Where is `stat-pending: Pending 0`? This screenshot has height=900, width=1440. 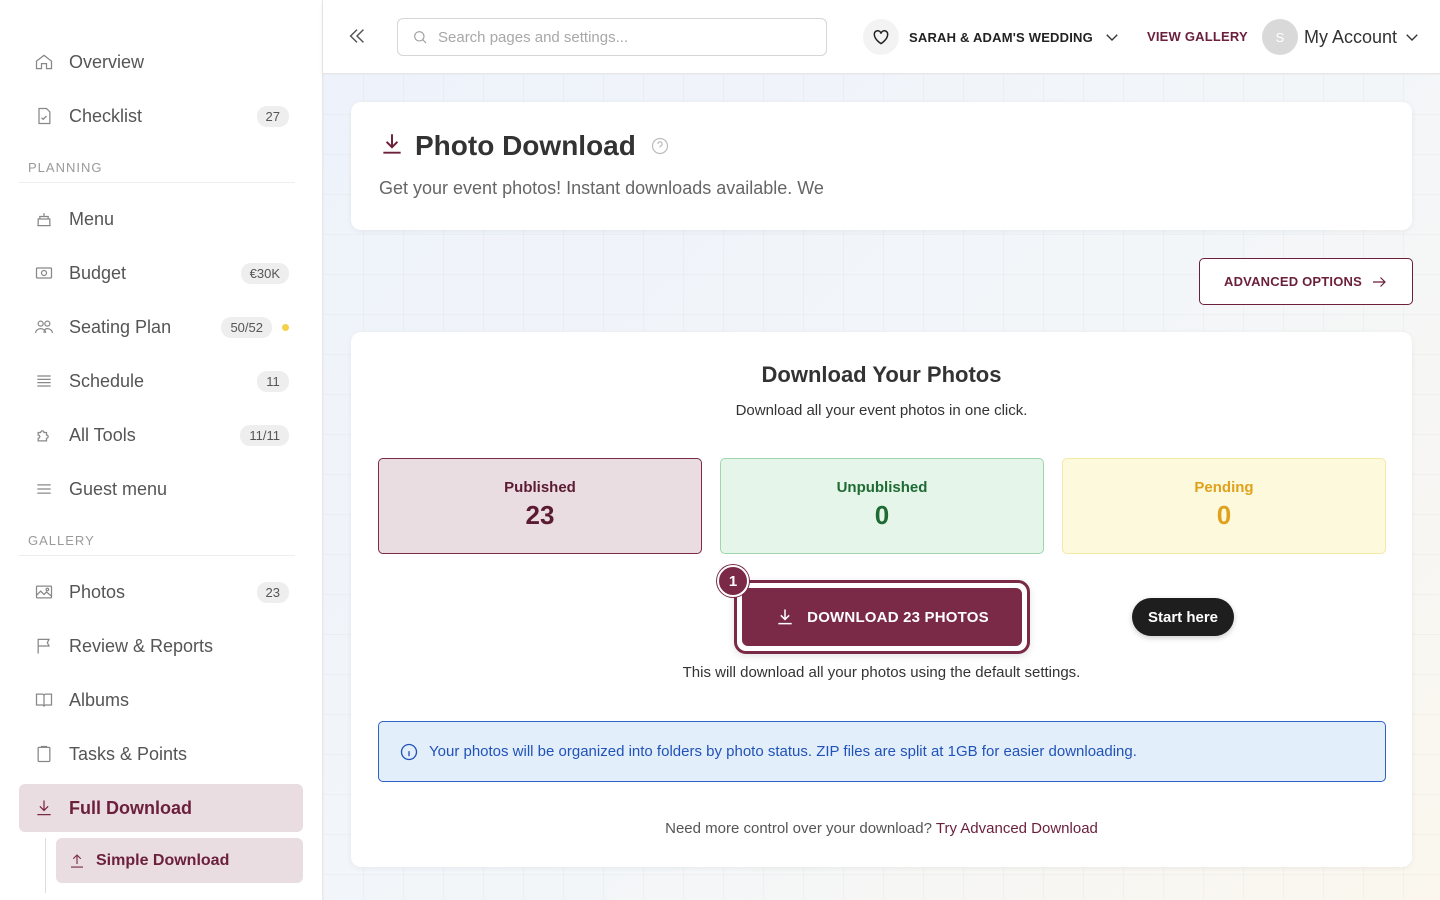 stat-pending: Pending 0 is located at coordinates (1224, 506).